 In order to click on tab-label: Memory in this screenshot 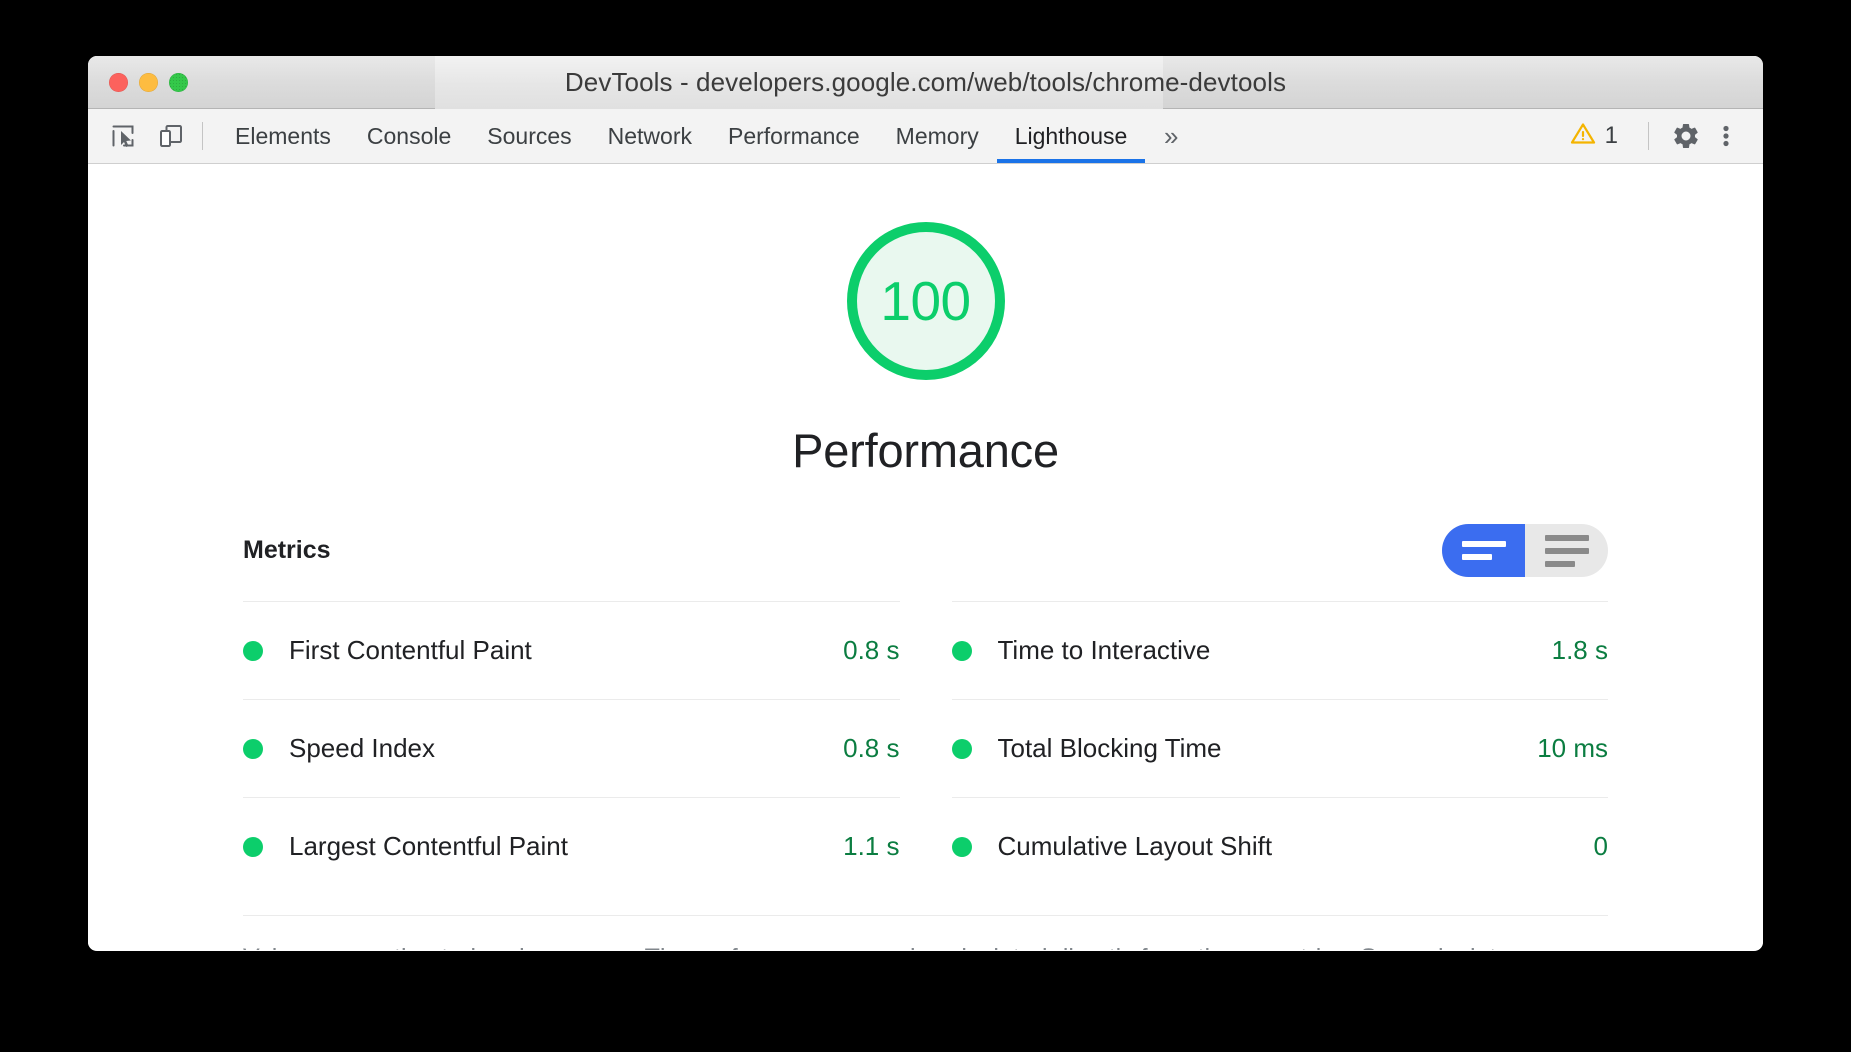, I will do `click(937, 135)`.